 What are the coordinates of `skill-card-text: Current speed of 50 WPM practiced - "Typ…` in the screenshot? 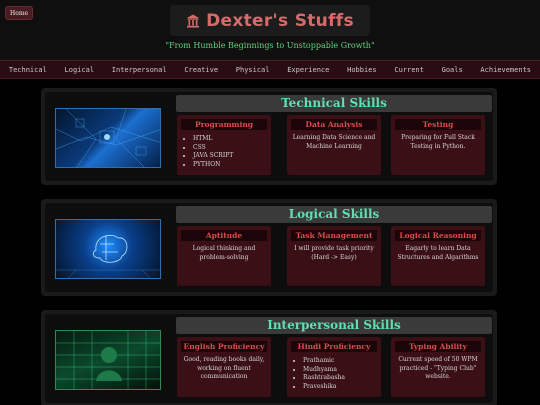 It's located at (438, 368).